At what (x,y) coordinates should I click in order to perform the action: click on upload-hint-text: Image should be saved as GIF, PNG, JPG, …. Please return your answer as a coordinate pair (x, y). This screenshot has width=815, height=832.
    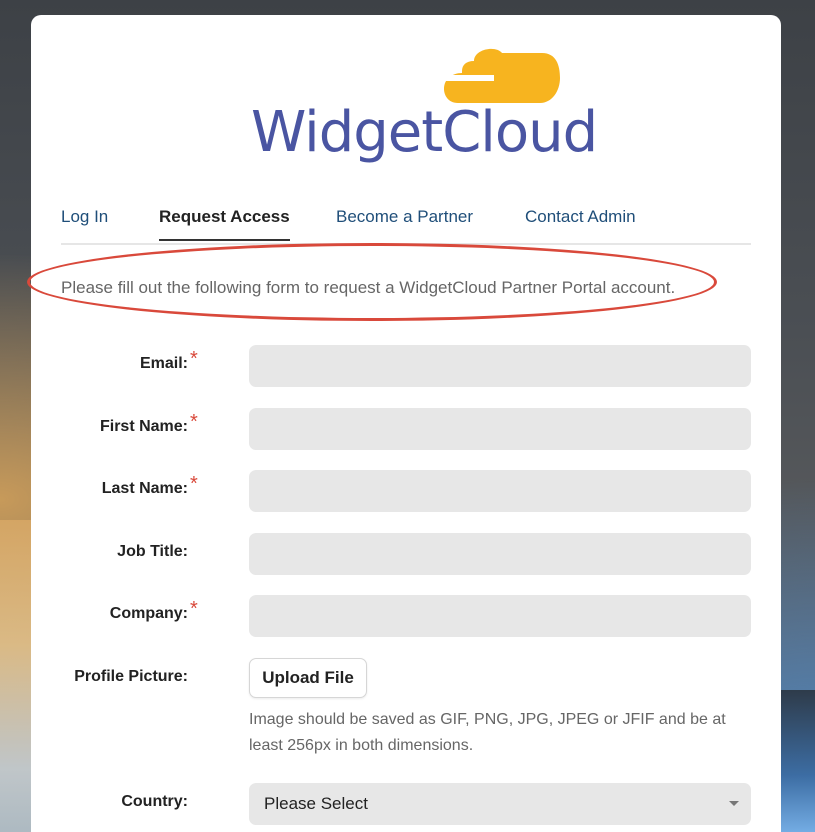
    Looking at the image, I should click on (487, 732).